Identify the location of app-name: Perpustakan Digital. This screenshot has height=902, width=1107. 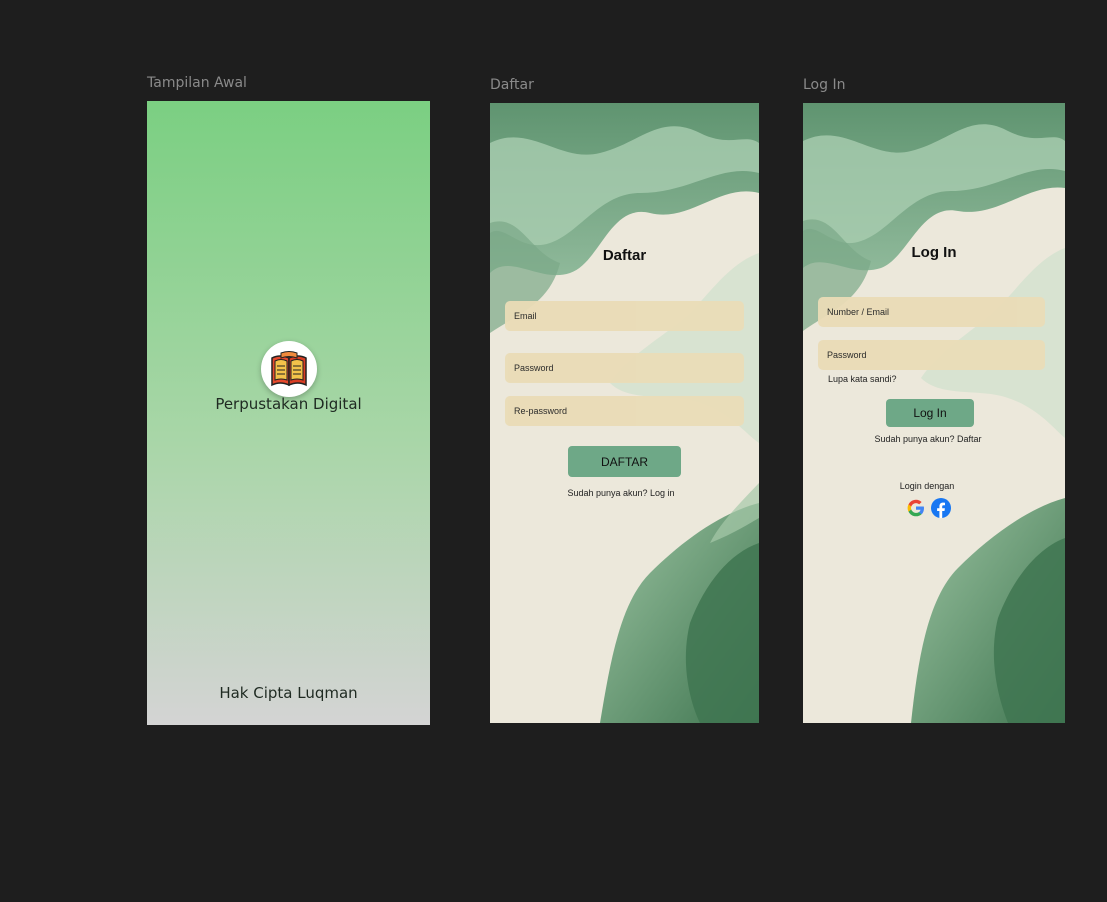
(288, 404).